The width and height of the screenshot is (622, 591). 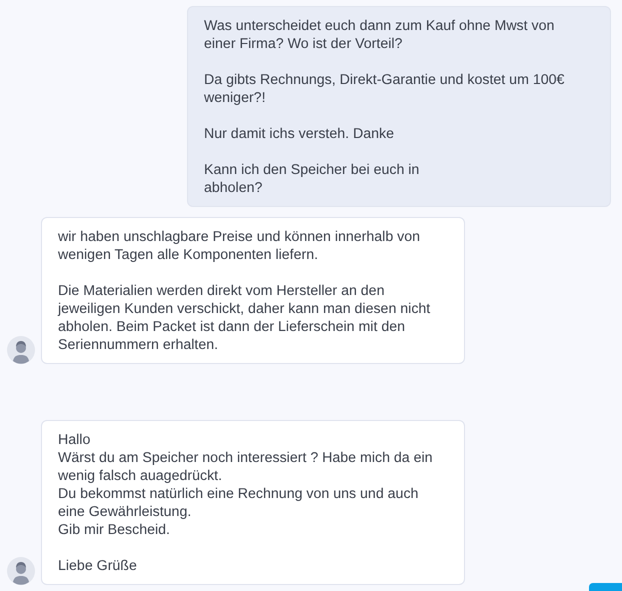 What do you see at coordinates (245, 318) in the screenshot?
I see `message-text: Die Materialien werden direkt vom Hersteller an den jeweiligen Kunden verschickt, daher kann man diesen nicht abholen. Beim Packet ist dann der Lieferschein mit den Seriennummern erhalten.` at bounding box center [245, 318].